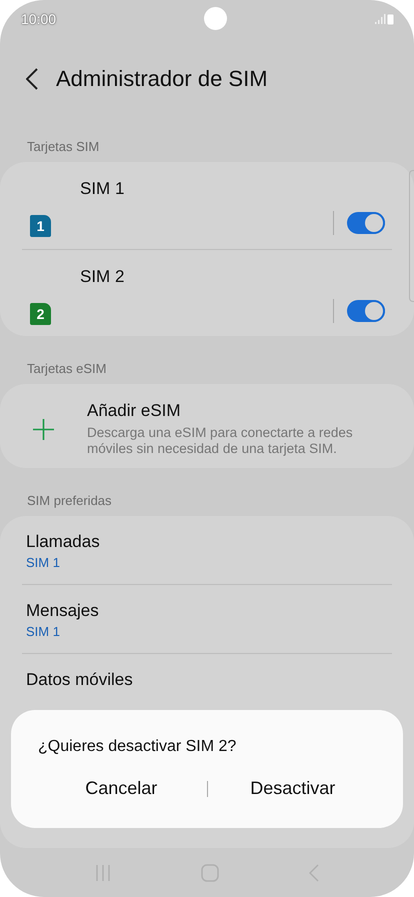 Image resolution: width=414 pixels, height=897 pixels. Describe the element at coordinates (207, 542) in the screenshot. I see `preference-title: Llamadas` at that location.